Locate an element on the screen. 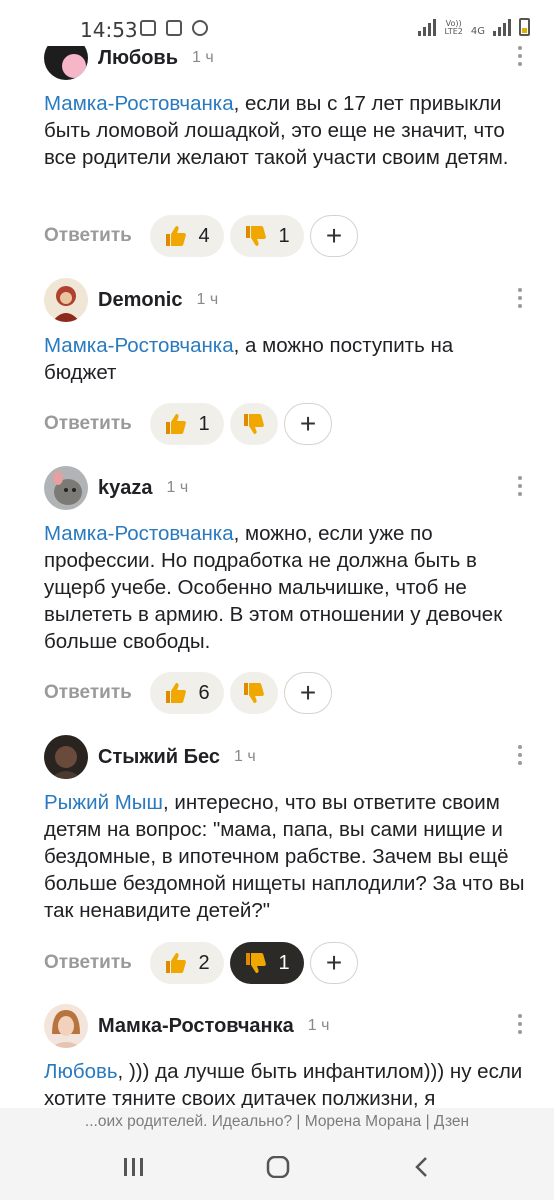 The height and width of the screenshot is (1200, 554). like-count: 6 is located at coordinates (204, 692).